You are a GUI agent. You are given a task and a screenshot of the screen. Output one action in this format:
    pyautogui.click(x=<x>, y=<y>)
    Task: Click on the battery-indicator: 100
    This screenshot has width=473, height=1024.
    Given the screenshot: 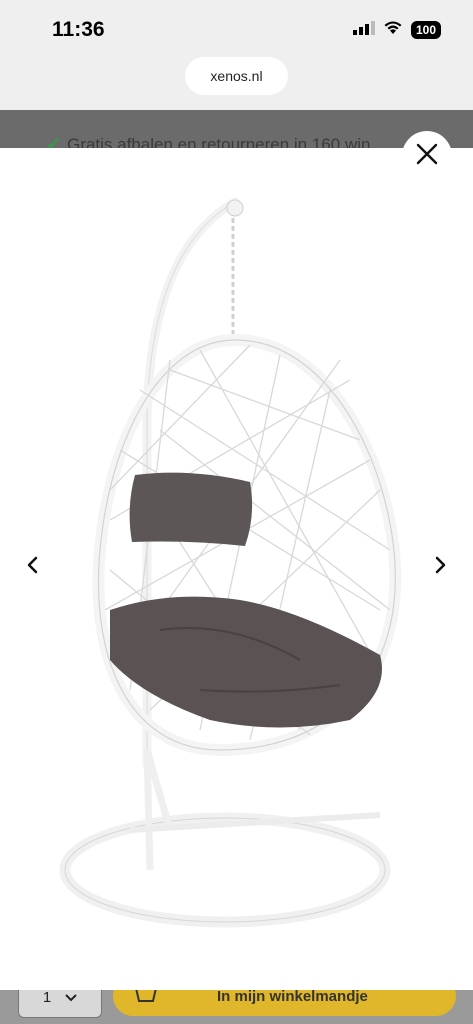 What is the action you would take?
    pyautogui.click(x=425, y=30)
    